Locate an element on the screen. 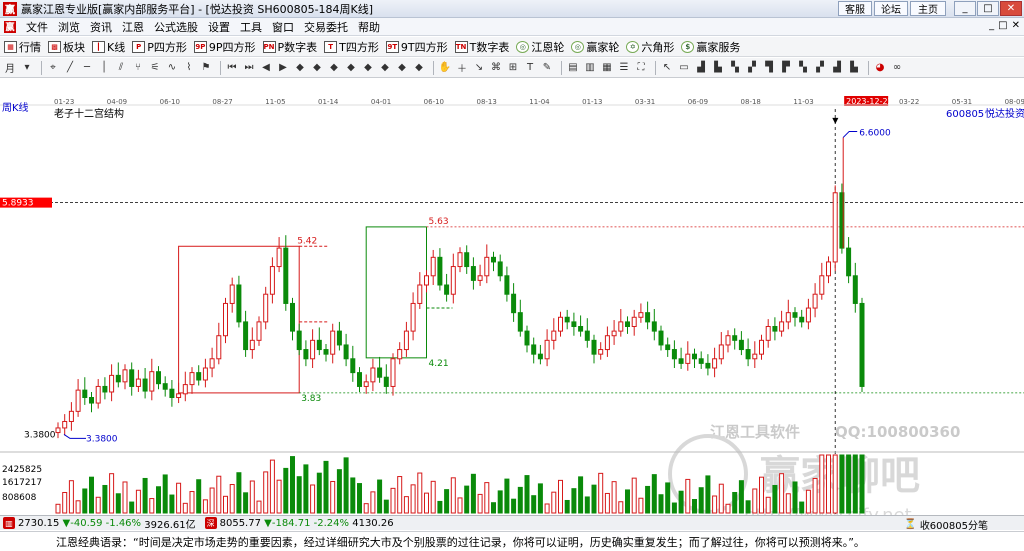 The height and width of the screenshot is (551, 1024). indicator-label: 老子十二宫结构 is located at coordinates (89, 113).